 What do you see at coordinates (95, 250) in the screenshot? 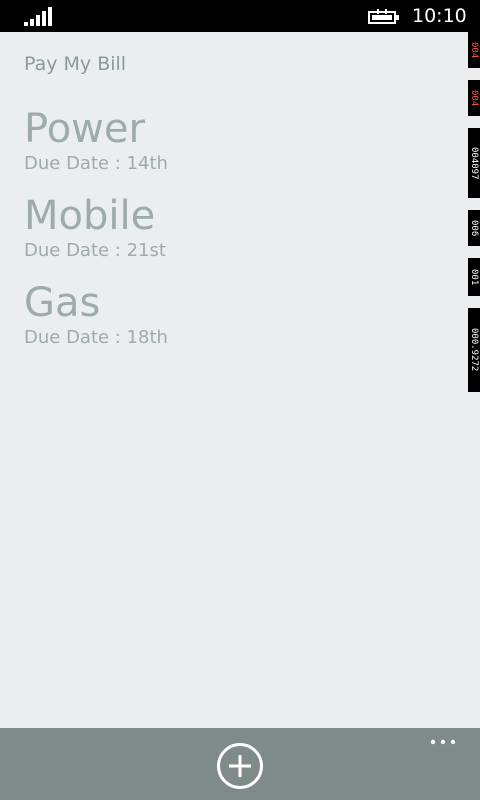
I see `bill-due-date: Due Date : 21st` at bounding box center [95, 250].